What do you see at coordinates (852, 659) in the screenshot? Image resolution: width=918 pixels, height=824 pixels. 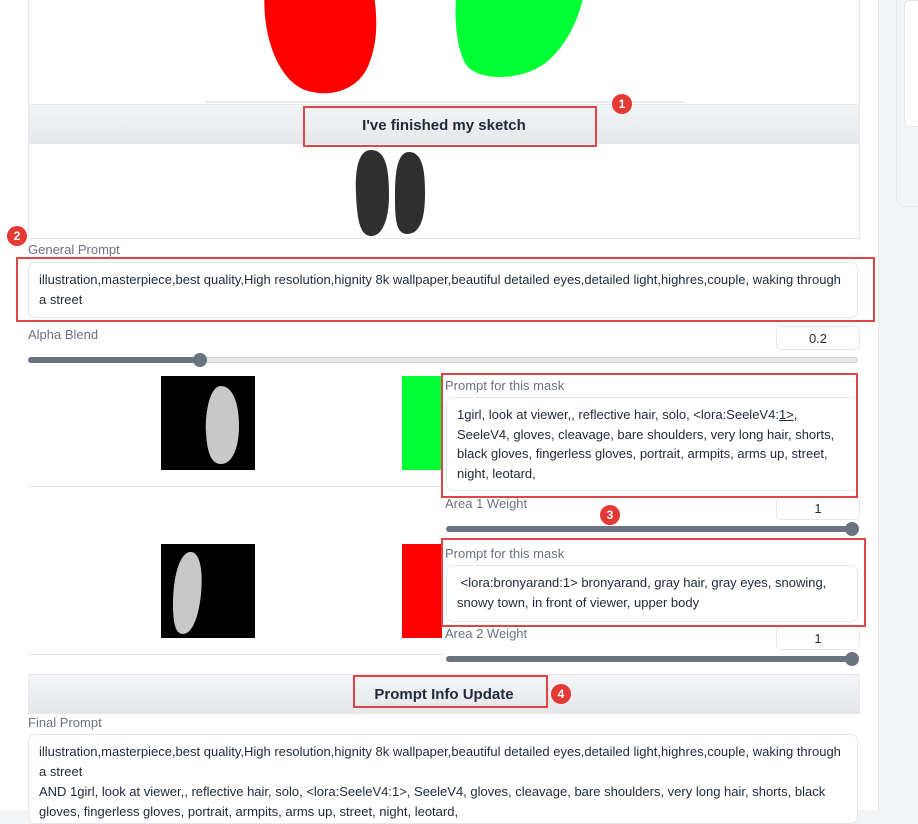 I see `area-2-weight-slider-thumb` at bounding box center [852, 659].